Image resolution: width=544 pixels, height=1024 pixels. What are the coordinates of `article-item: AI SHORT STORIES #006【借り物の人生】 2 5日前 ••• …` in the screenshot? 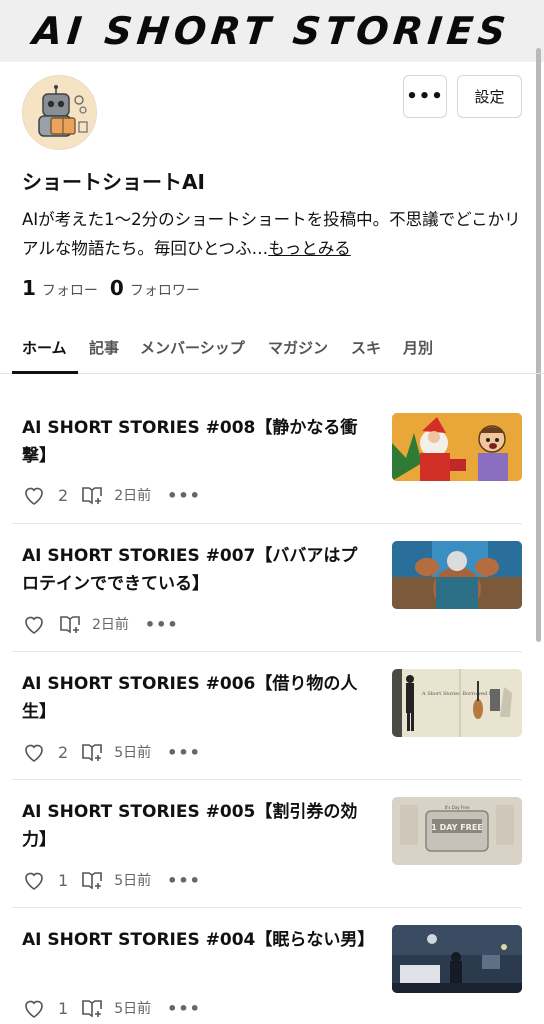 It's located at (272, 716).